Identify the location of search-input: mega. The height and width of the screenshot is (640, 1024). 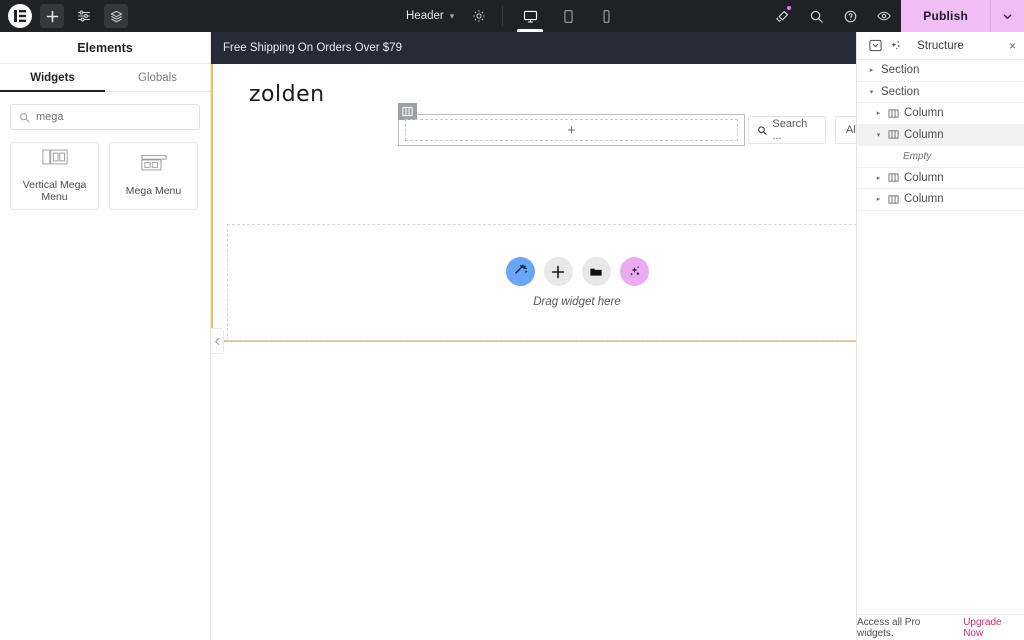
(105, 117).